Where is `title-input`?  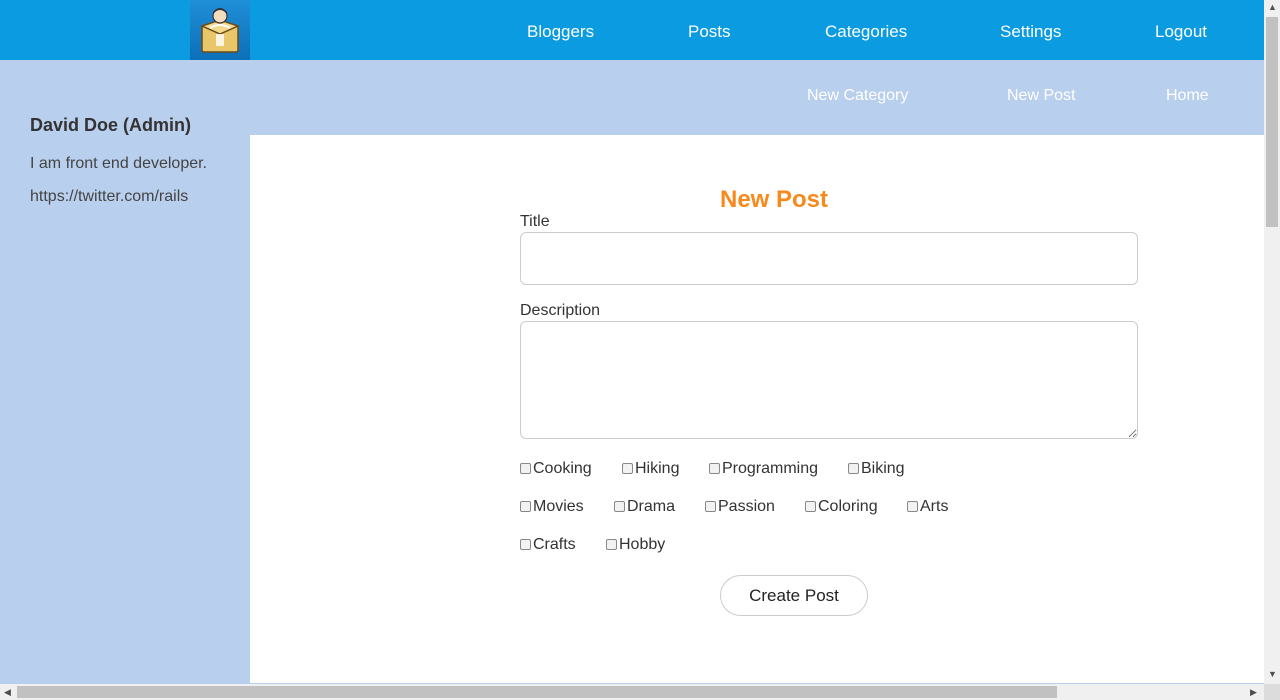 title-input is located at coordinates (829, 258).